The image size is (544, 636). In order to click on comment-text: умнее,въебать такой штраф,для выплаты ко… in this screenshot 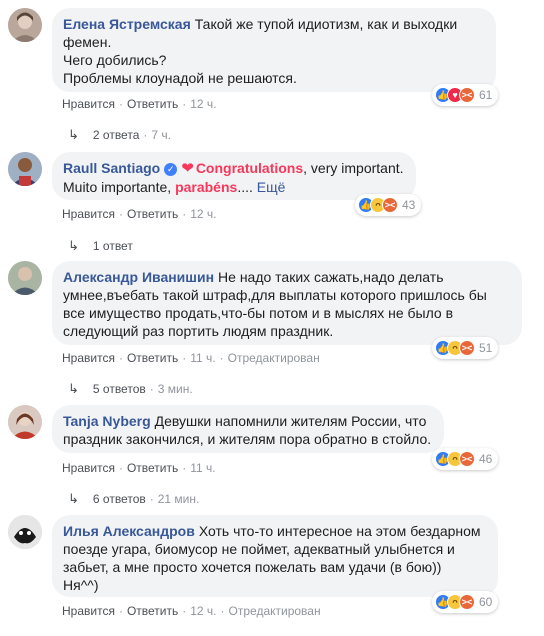, I will do `click(275, 295)`.